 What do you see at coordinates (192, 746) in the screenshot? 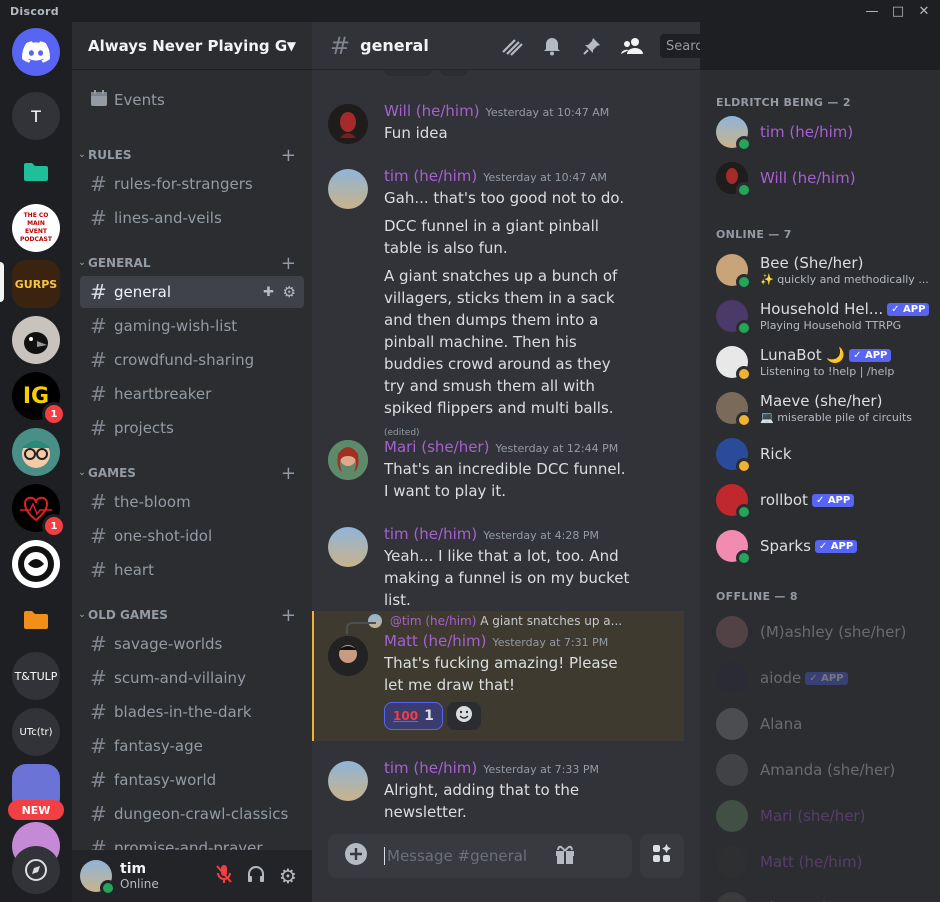
I see `channel-fantasy-age: # fantasy-age` at bounding box center [192, 746].